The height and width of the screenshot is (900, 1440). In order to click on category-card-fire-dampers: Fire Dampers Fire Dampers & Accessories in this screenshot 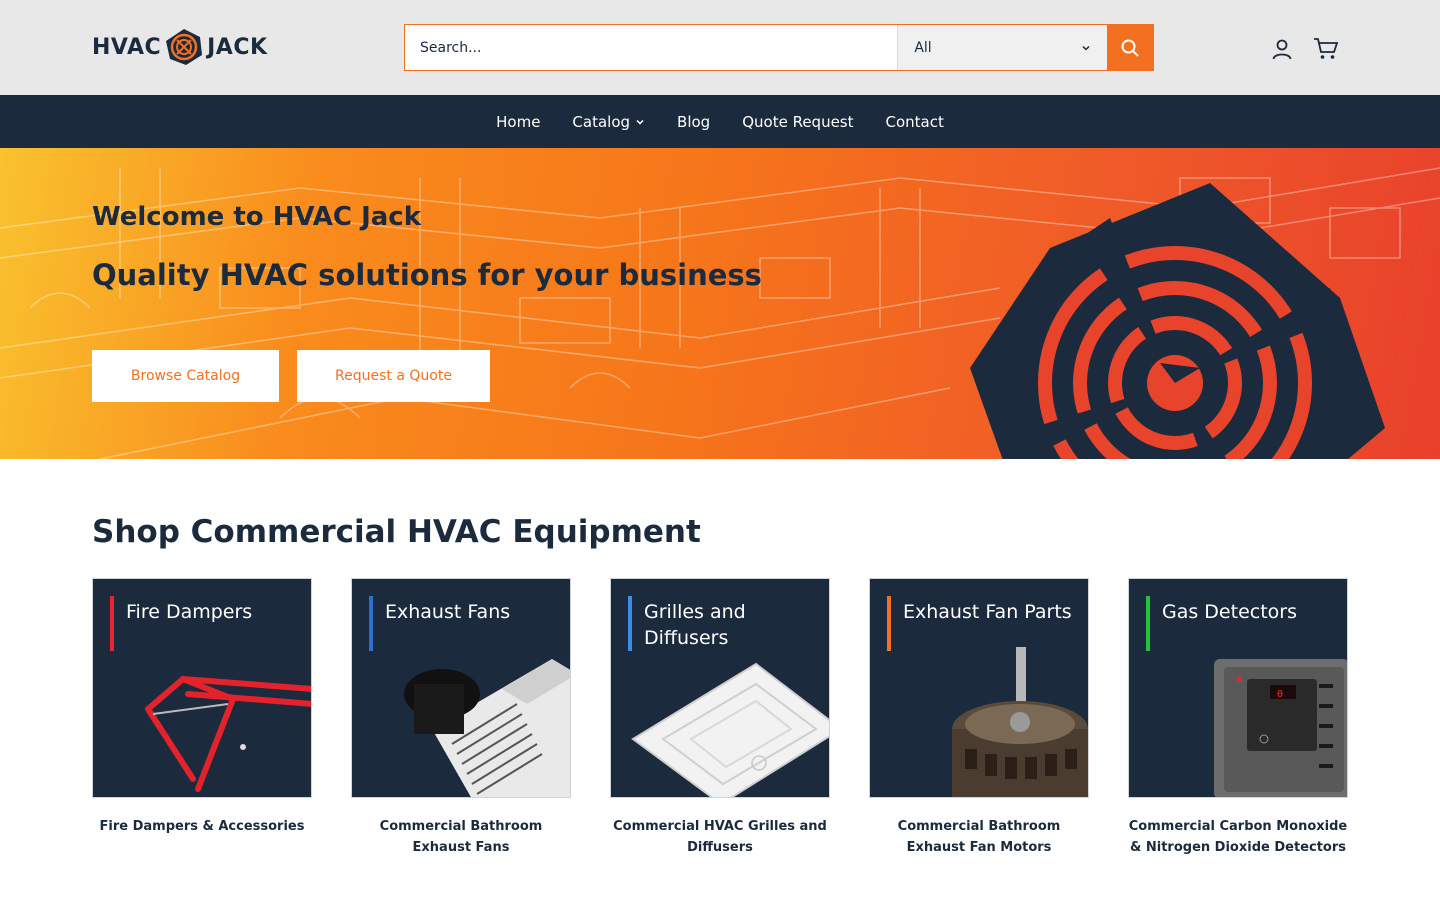, I will do `click(202, 707)`.